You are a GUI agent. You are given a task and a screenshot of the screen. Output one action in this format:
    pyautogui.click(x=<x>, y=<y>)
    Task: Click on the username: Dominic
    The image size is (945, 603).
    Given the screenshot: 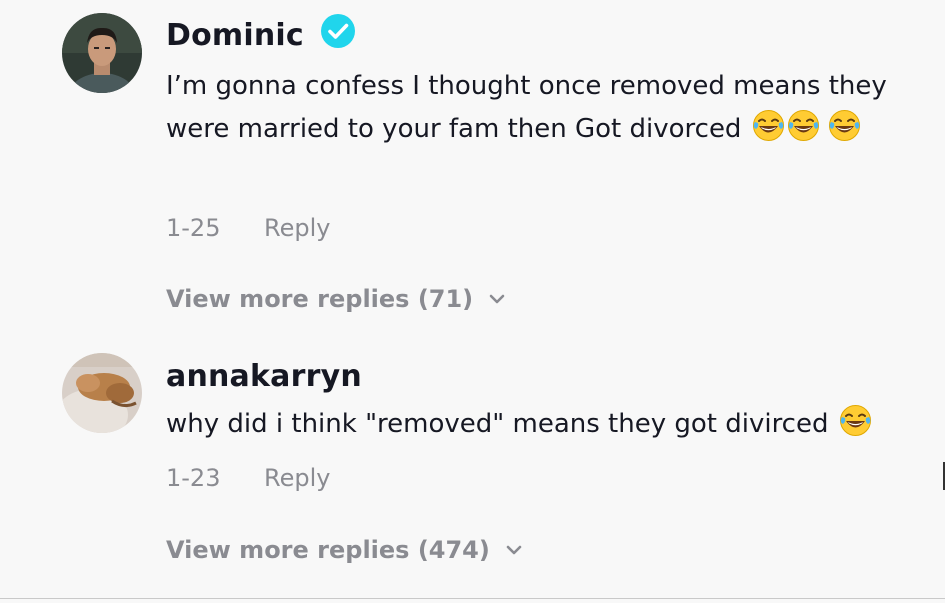 What is the action you would take?
    pyautogui.click(x=235, y=35)
    